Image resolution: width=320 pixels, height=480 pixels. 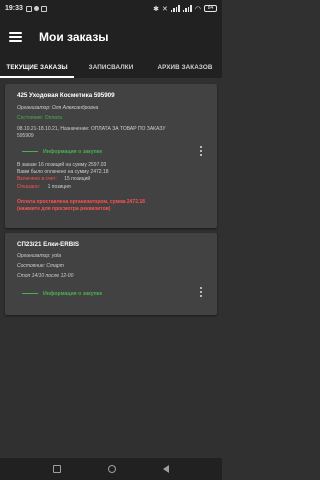 I want to click on order-title: СП23/21 Елки-ERBIS, so click(x=48, y=244).